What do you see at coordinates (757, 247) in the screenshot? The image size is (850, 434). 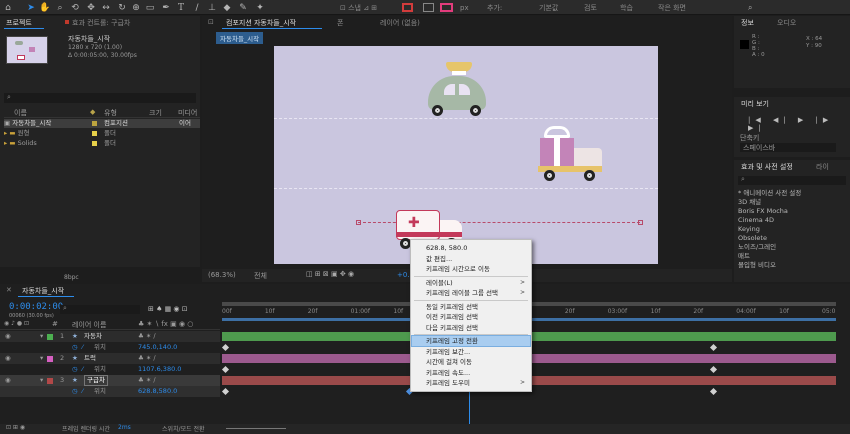 I see `effects-item: 노이즈/그레인` at bounding box center [757, 247].